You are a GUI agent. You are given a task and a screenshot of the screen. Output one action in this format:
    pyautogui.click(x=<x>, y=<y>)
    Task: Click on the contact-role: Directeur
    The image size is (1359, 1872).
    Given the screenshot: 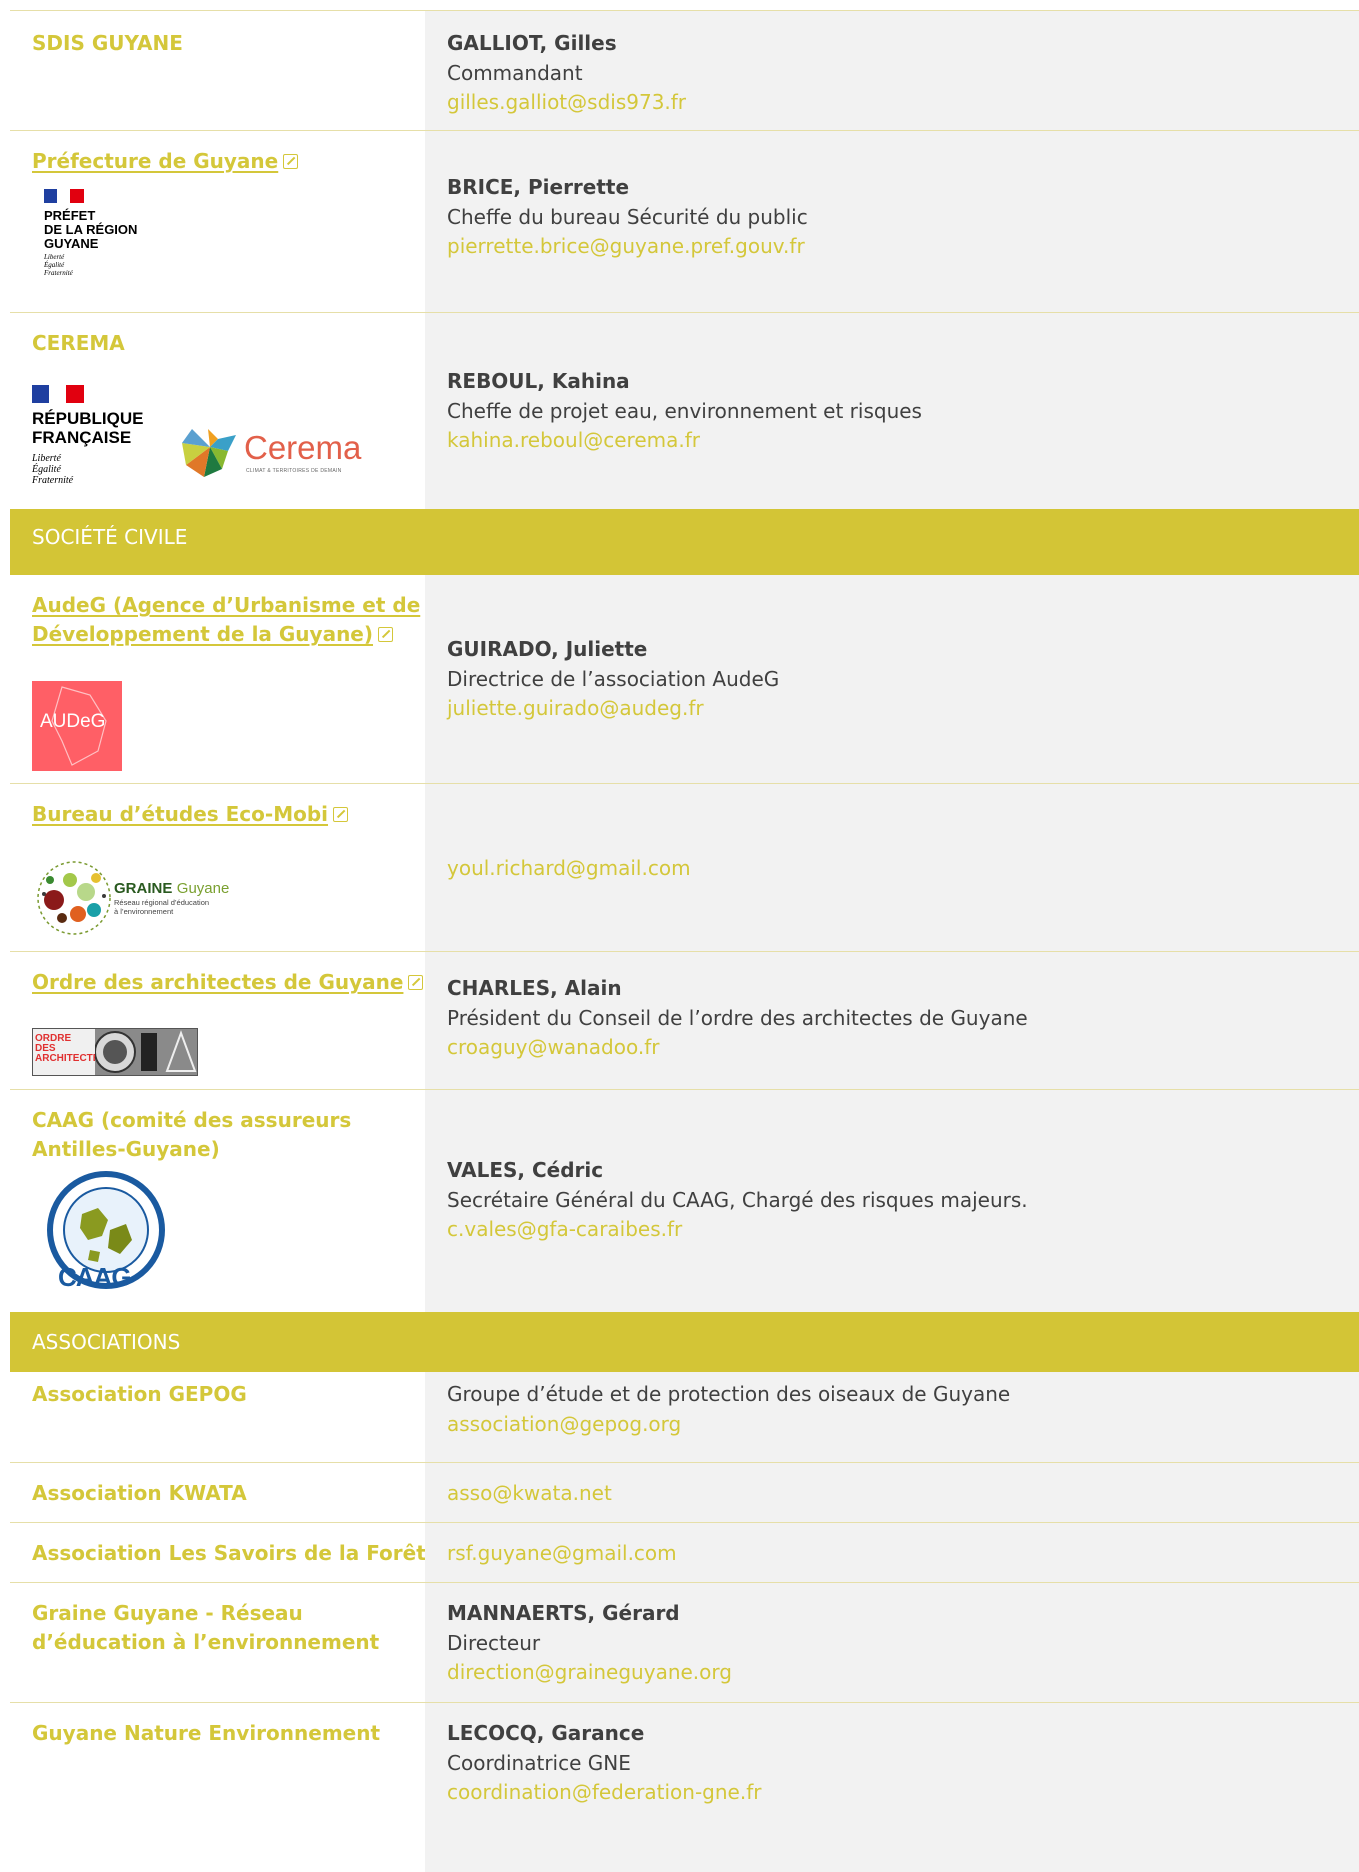 What is the action you would take?
    pyautogui.click(x=494, y=1642)
    